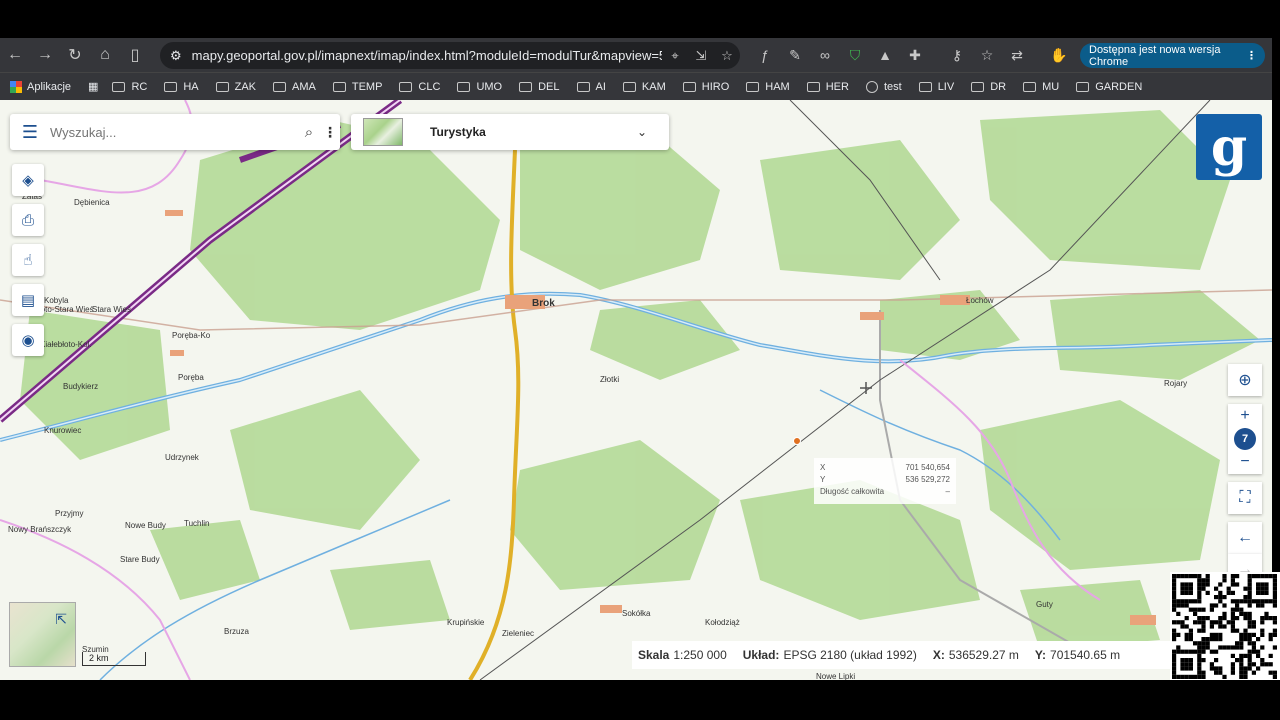 Image resolution: width=1280 pixels, height=720 pixels. What do you see at coordinates (644, 87) in the screenshot?
I see `bookmark-folder: KAM` at bounding box center [644, 87].